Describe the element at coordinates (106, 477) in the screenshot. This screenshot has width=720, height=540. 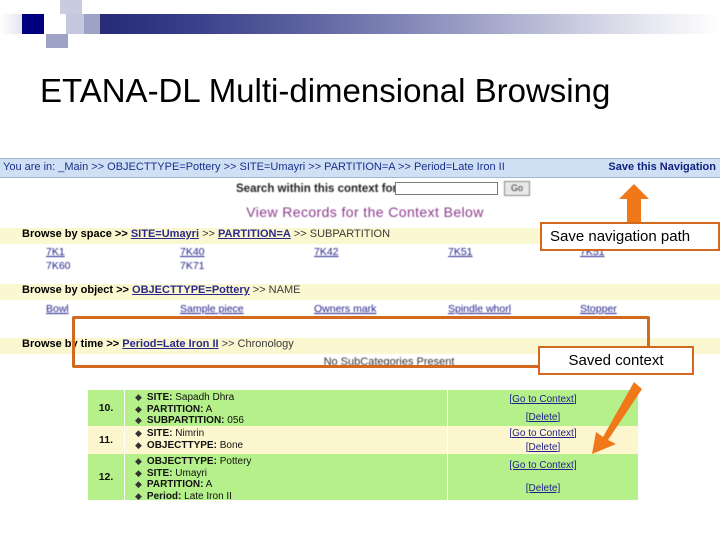
I see `row-number: 12.` at that location.